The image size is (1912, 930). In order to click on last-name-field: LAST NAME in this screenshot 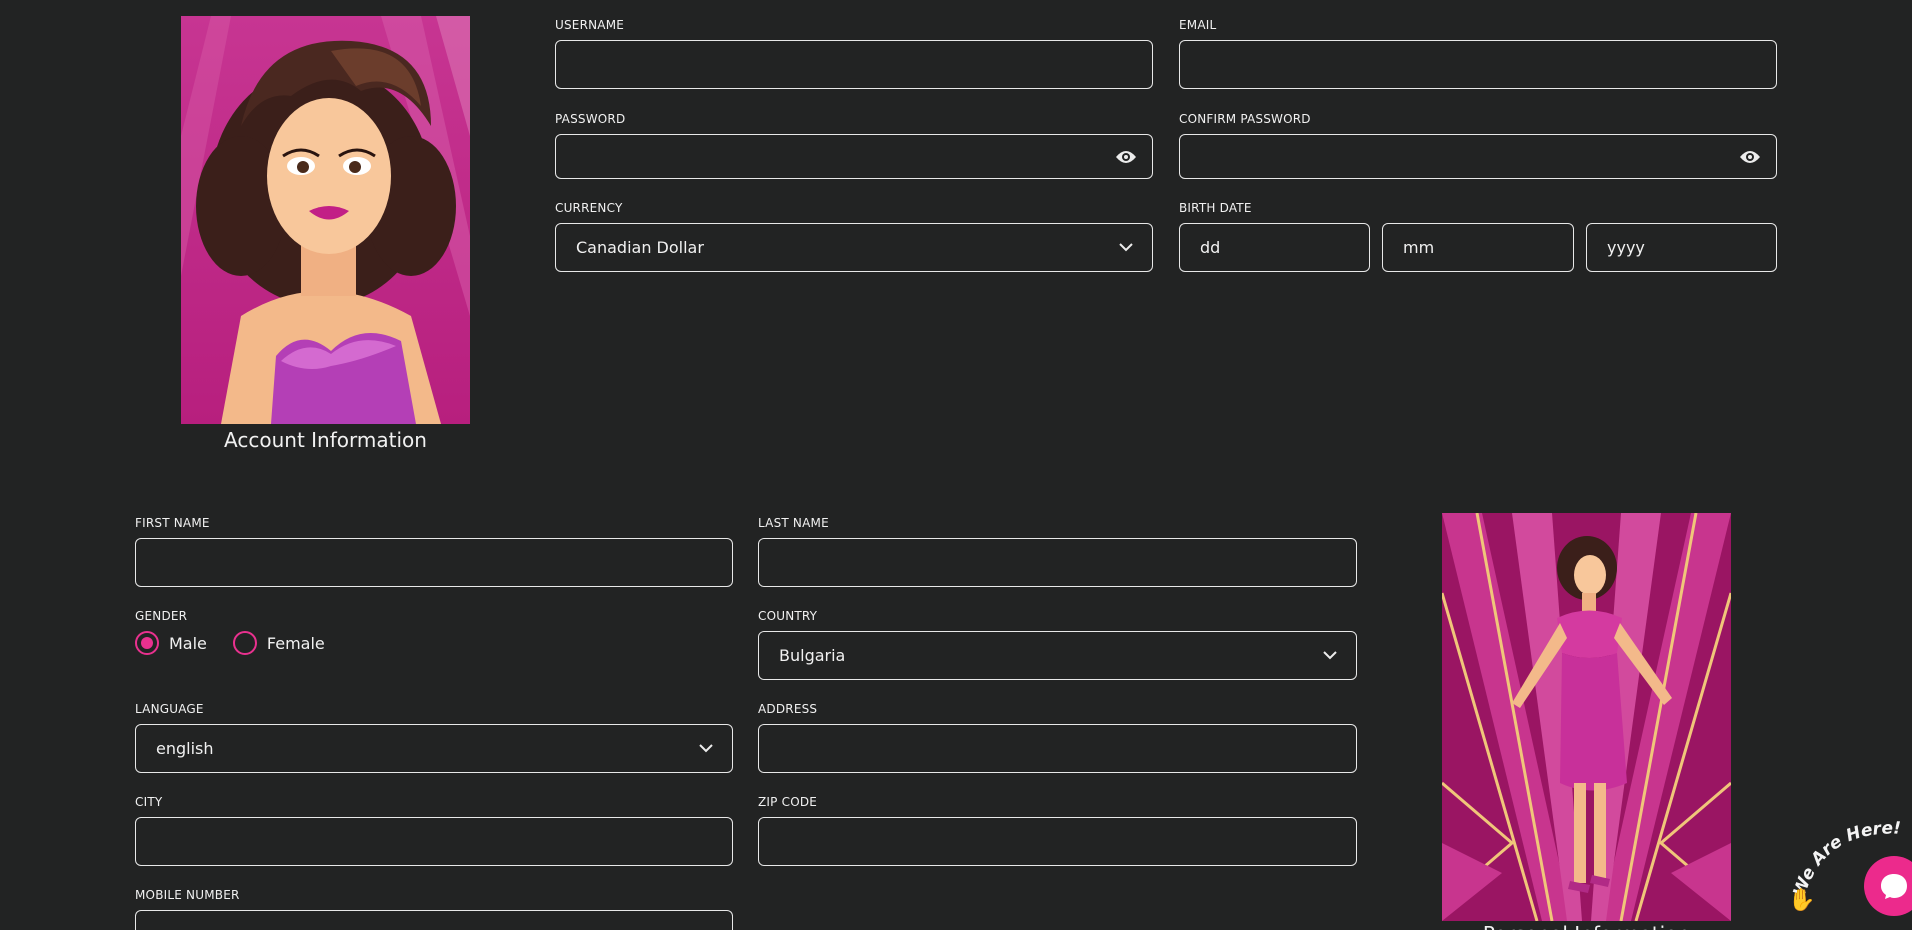, I will do `click(1057, 550)`.